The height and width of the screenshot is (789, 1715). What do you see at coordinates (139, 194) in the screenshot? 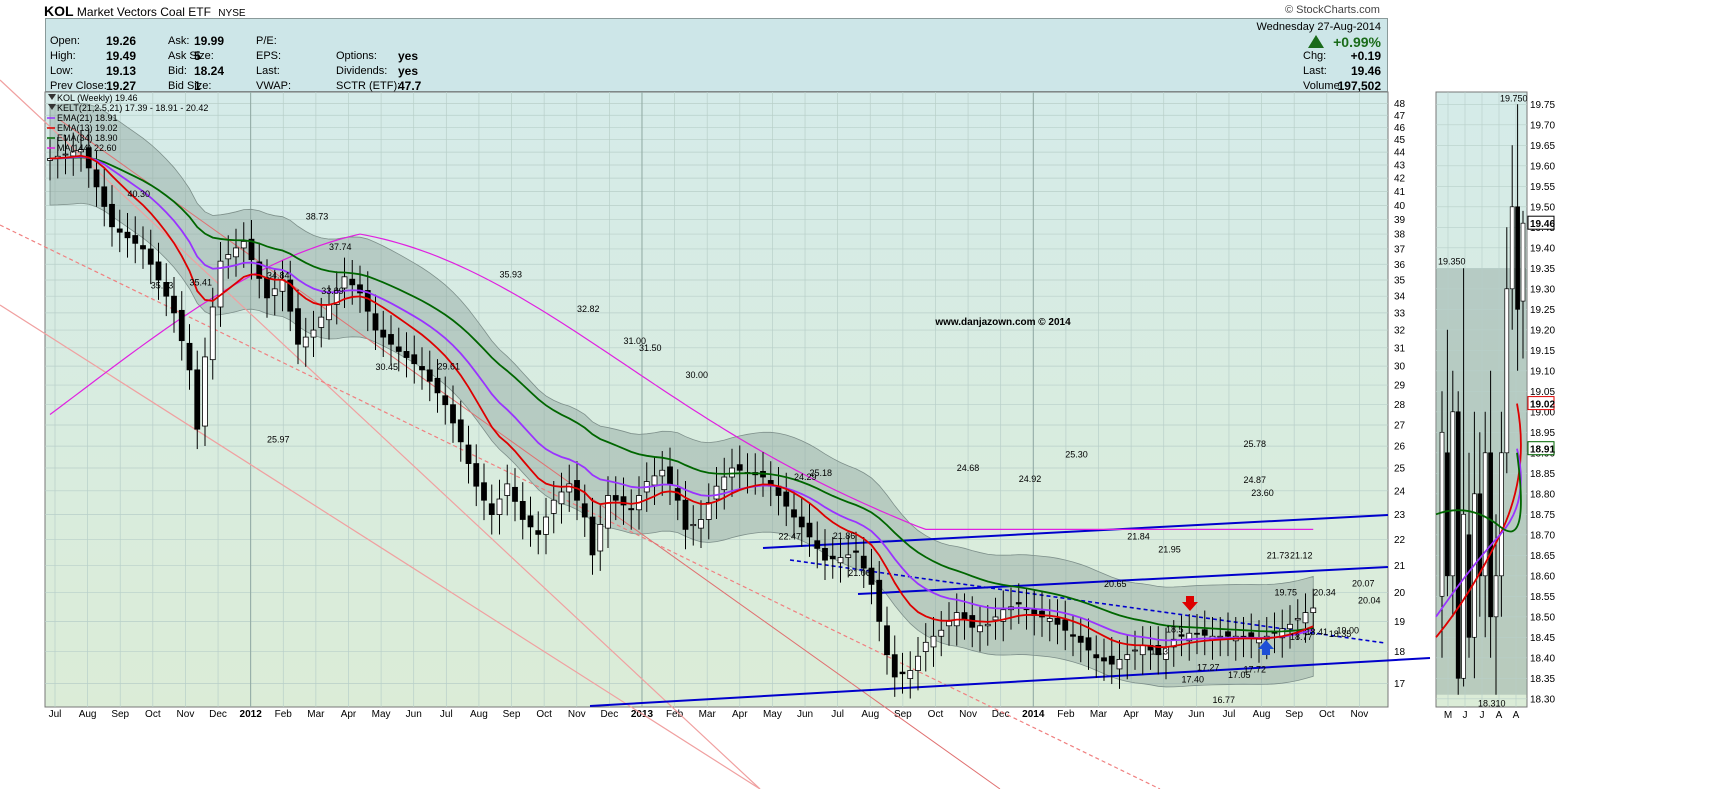
I see `price-annotation: 40.30` at bounding box center [139, 194].